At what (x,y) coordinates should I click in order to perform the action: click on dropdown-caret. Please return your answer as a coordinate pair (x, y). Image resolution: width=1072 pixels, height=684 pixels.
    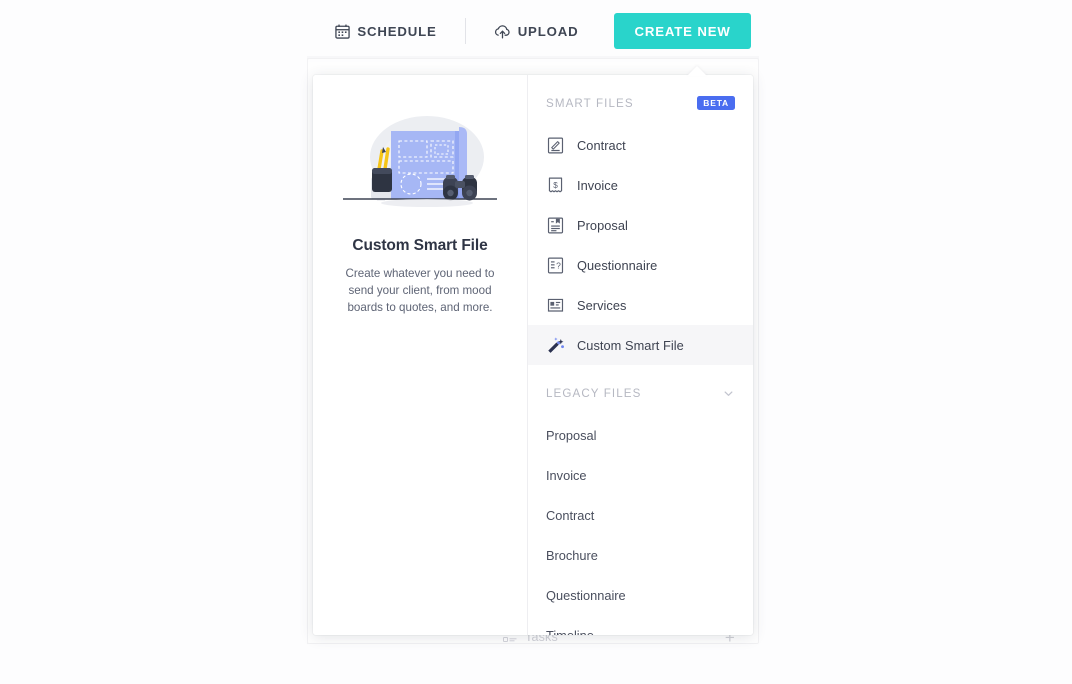
    Looking at the image, I should click on (697, 71).